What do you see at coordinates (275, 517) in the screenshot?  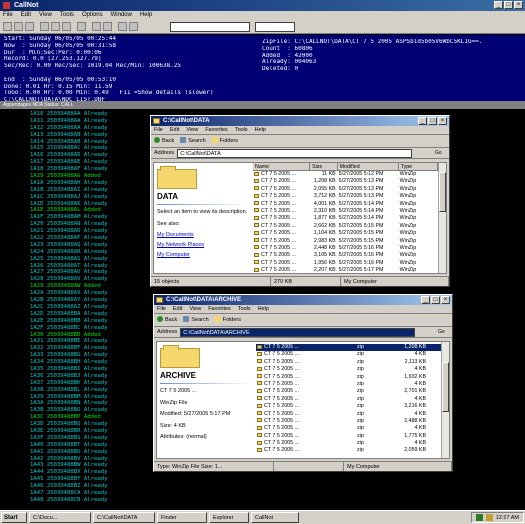 I see `taskbar-button: CallNot` at bounding box center [275, 517].